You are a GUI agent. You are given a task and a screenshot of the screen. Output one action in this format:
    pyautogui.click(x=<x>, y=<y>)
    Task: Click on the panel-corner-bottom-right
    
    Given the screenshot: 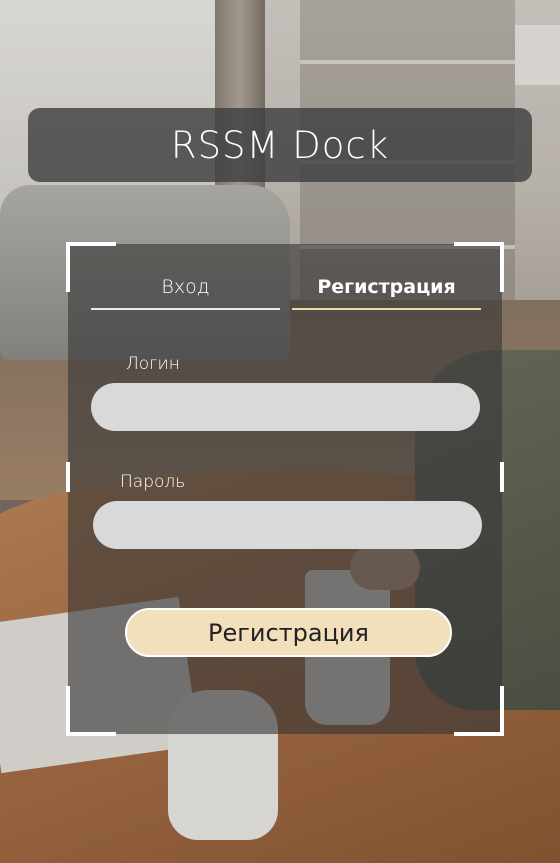 What is the action you would take?
    pyautogui.click(x=479, y=711)
    